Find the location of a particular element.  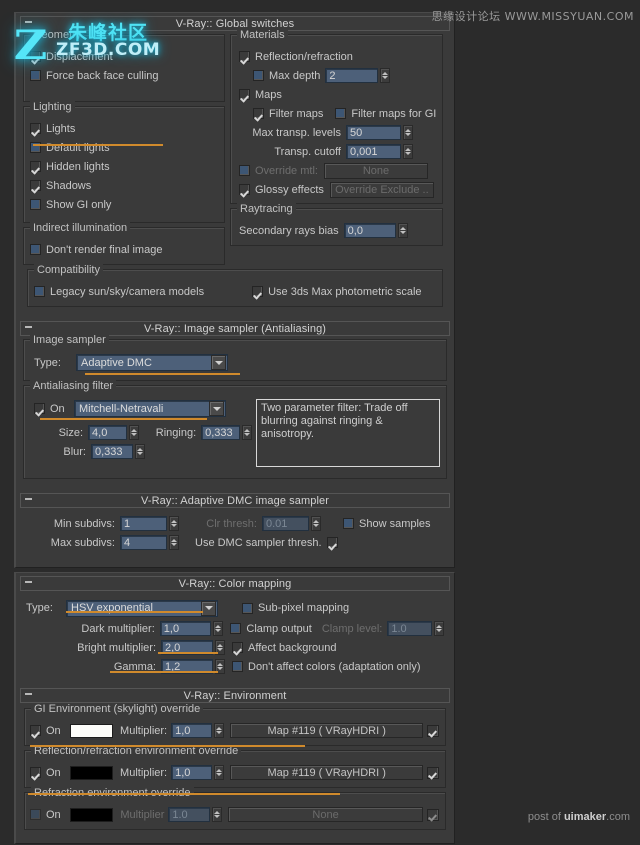

row-override-mtl: Override mtl: None is located at coordinates (337, 170).